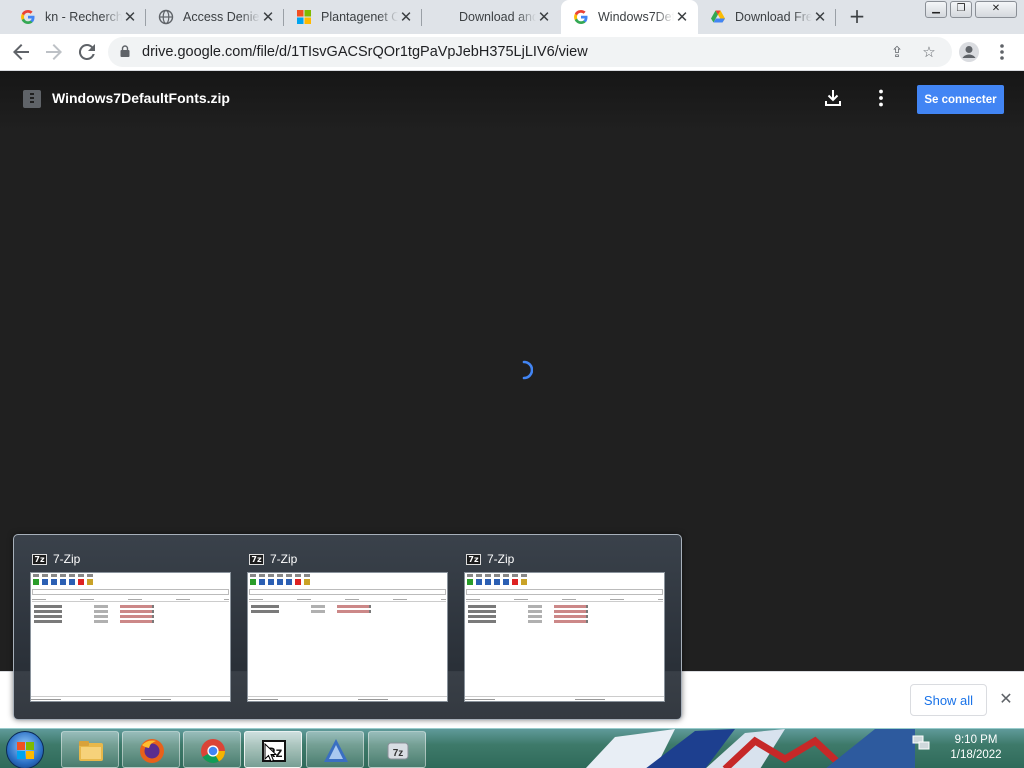 The width and height of the screenshot is (1024, 768). I want to click on profile-icon, so click(969, 52).